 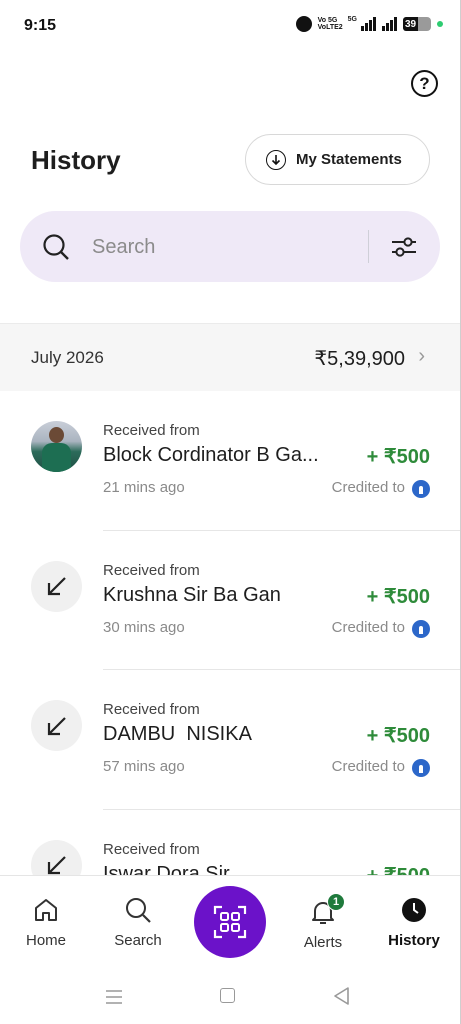 What do you see at coordinates (114, 997) in the screenshot?
I see `recents-icon` at bounding box center [114, 997].